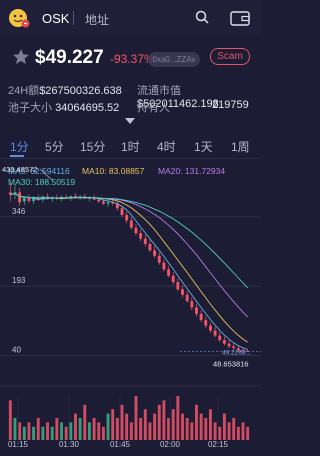 Image resolution: width=320 pixels, height=456 pixels. I want to click on header-divider, so click(73, 18).